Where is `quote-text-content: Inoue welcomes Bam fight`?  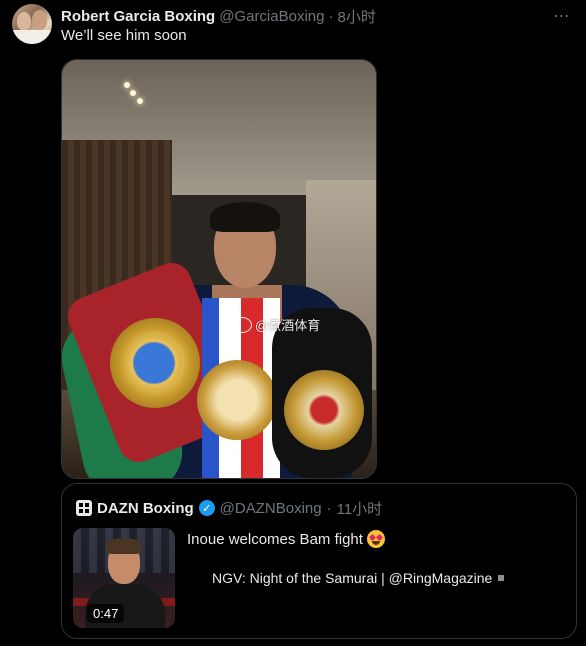 quote-text-content: Inoue welcomes Bam fight is located at coordinates (275, 539).